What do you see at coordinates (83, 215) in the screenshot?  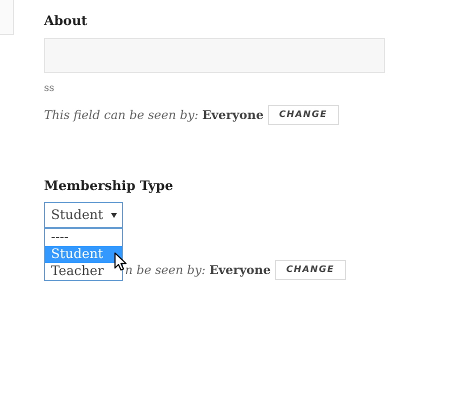 I see `membership-select: Student` at bounding box center [83, 215].